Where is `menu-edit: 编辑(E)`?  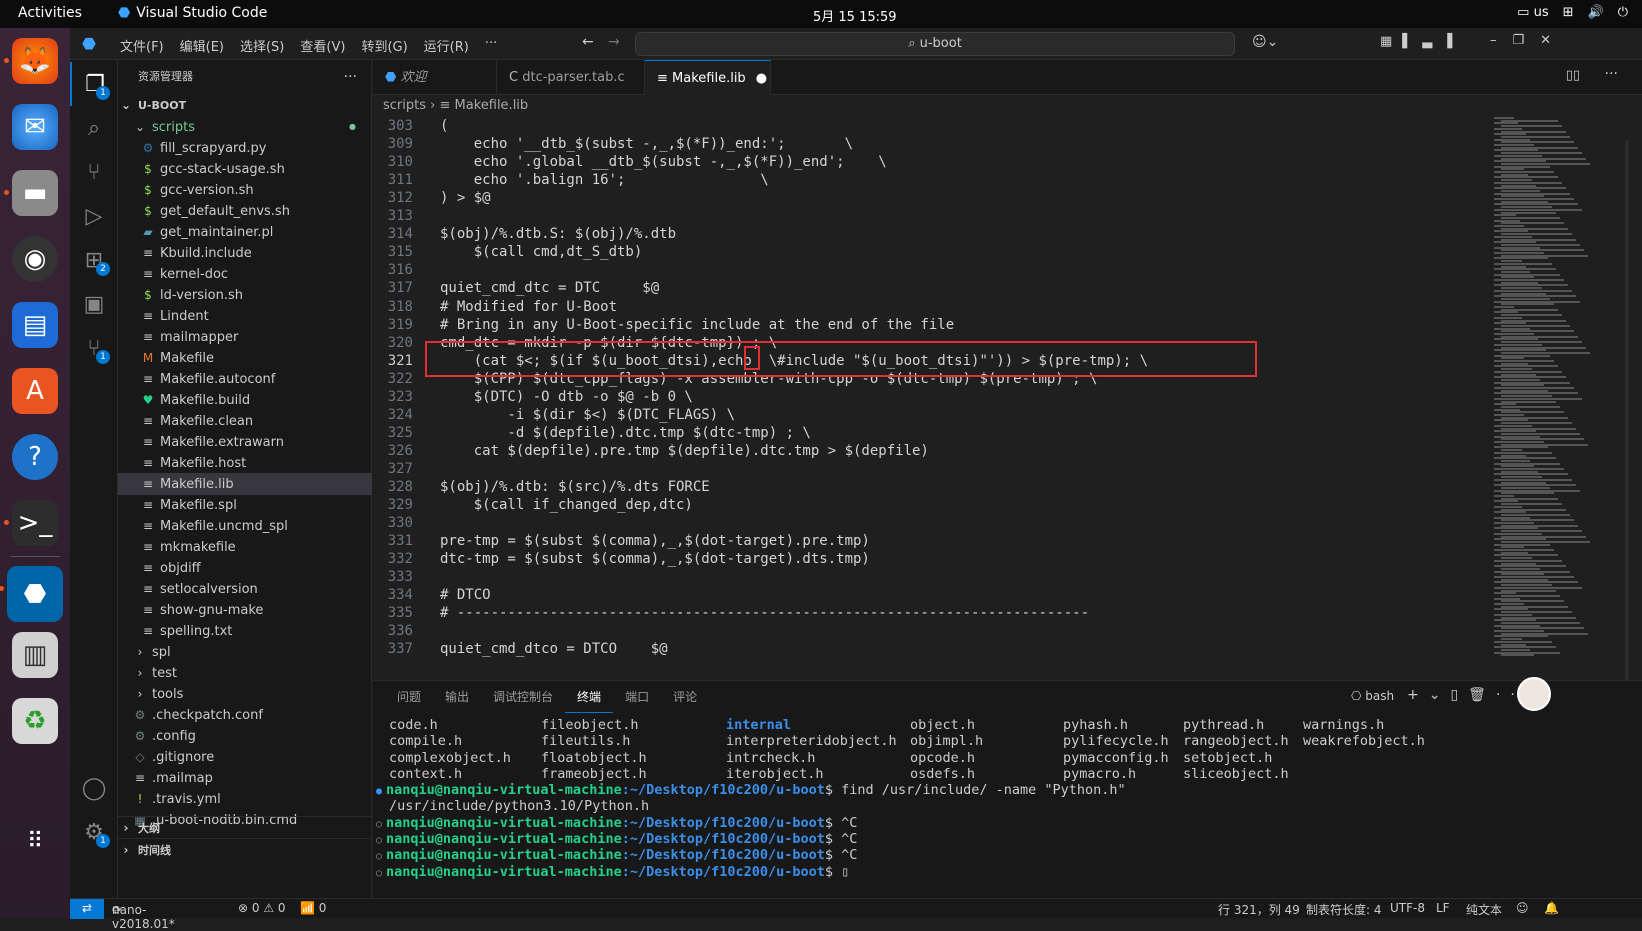 menu-edit: 编辑(E) is located at coordinates (202, 45).